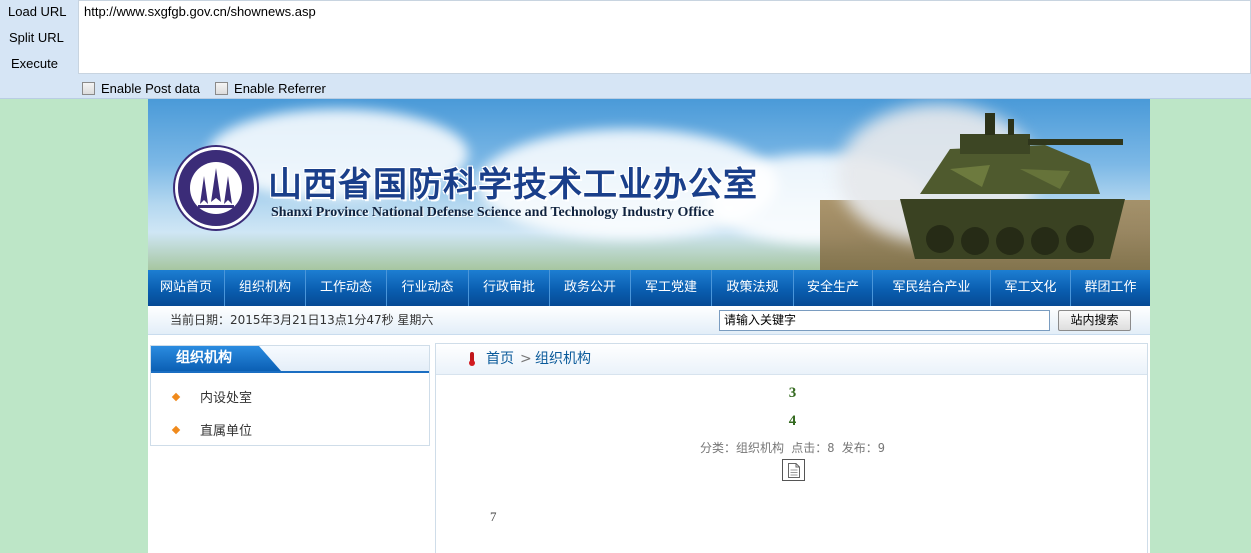 The image size is (1251, 553). Describe the element at coordinates (346, 288) in the screenshot. I see `nav-item-work-news: 工作动态` at that location.